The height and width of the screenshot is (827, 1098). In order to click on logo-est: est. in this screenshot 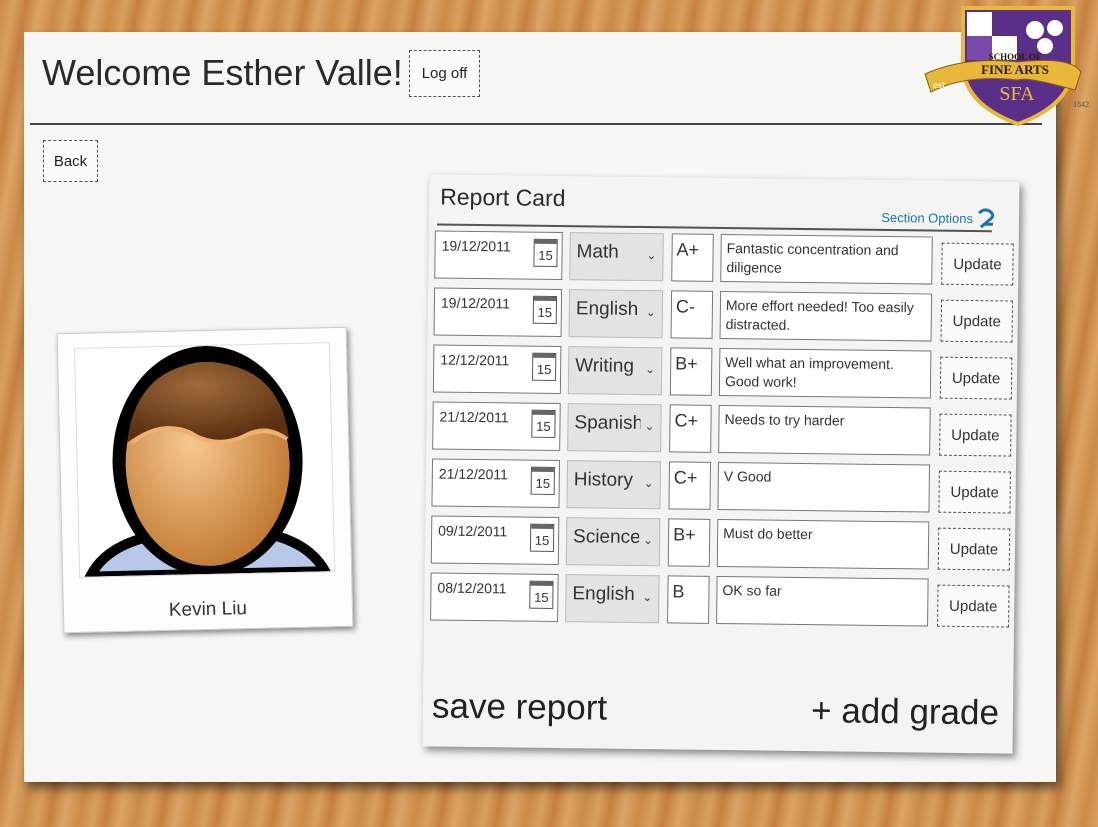, I will do `click(940, 85)`.